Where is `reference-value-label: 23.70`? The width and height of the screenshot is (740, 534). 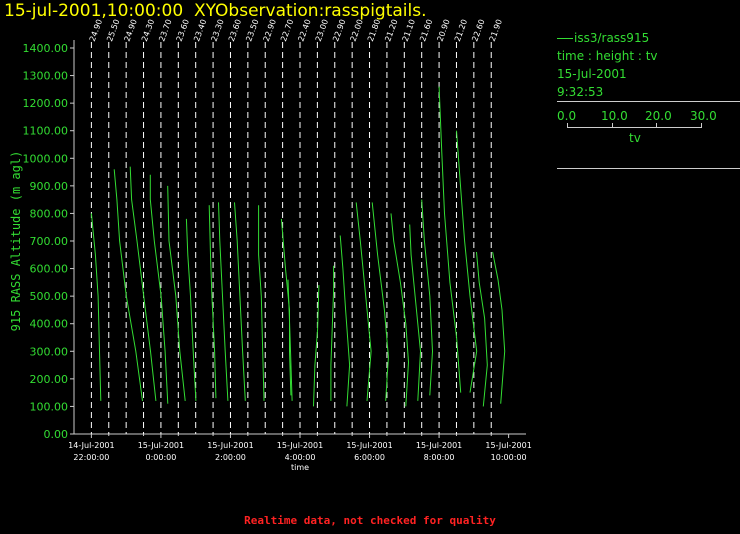 reference-value-label: 23.70 is located at coordinates (165, 30).